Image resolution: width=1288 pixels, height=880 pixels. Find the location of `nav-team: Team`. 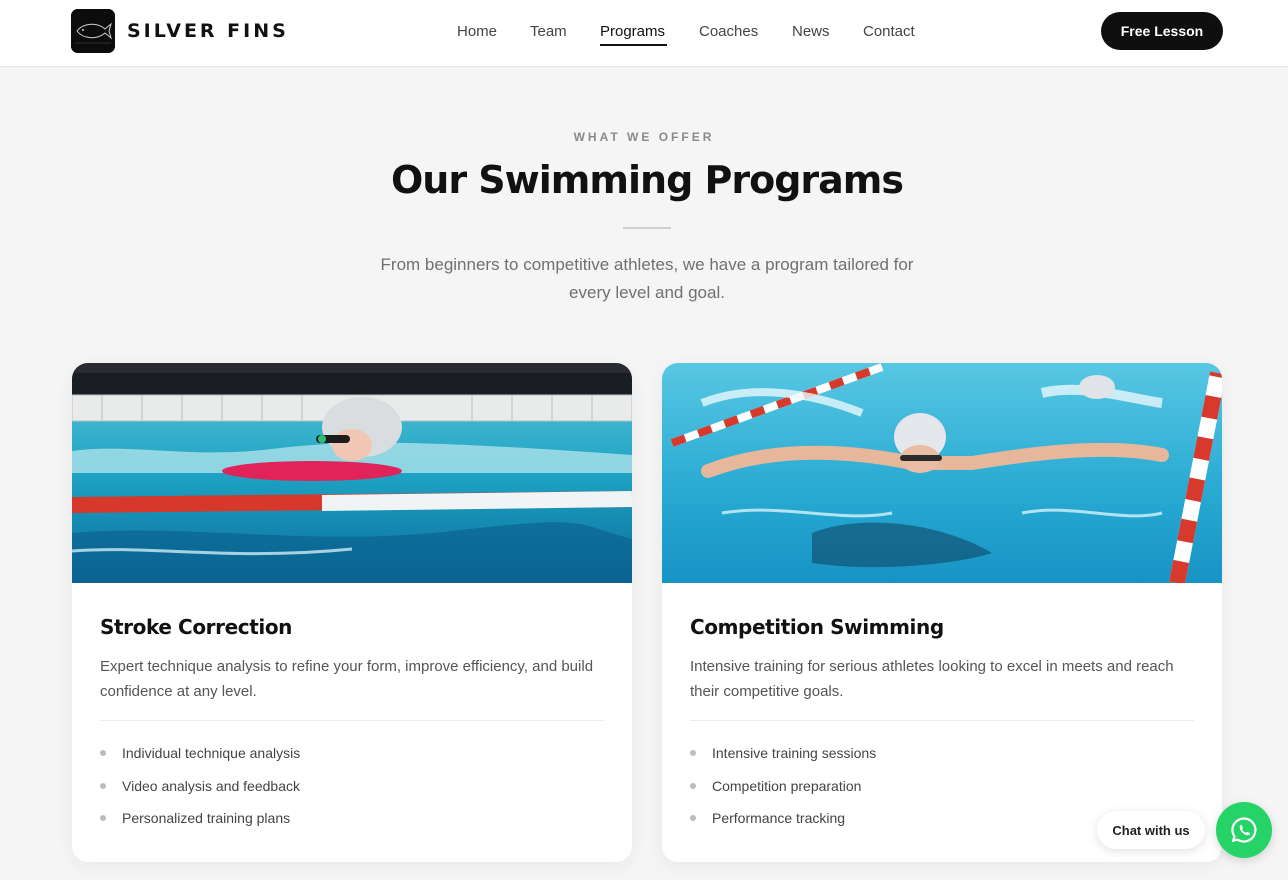

nav-team: Team is located at coordinates (548, 31).